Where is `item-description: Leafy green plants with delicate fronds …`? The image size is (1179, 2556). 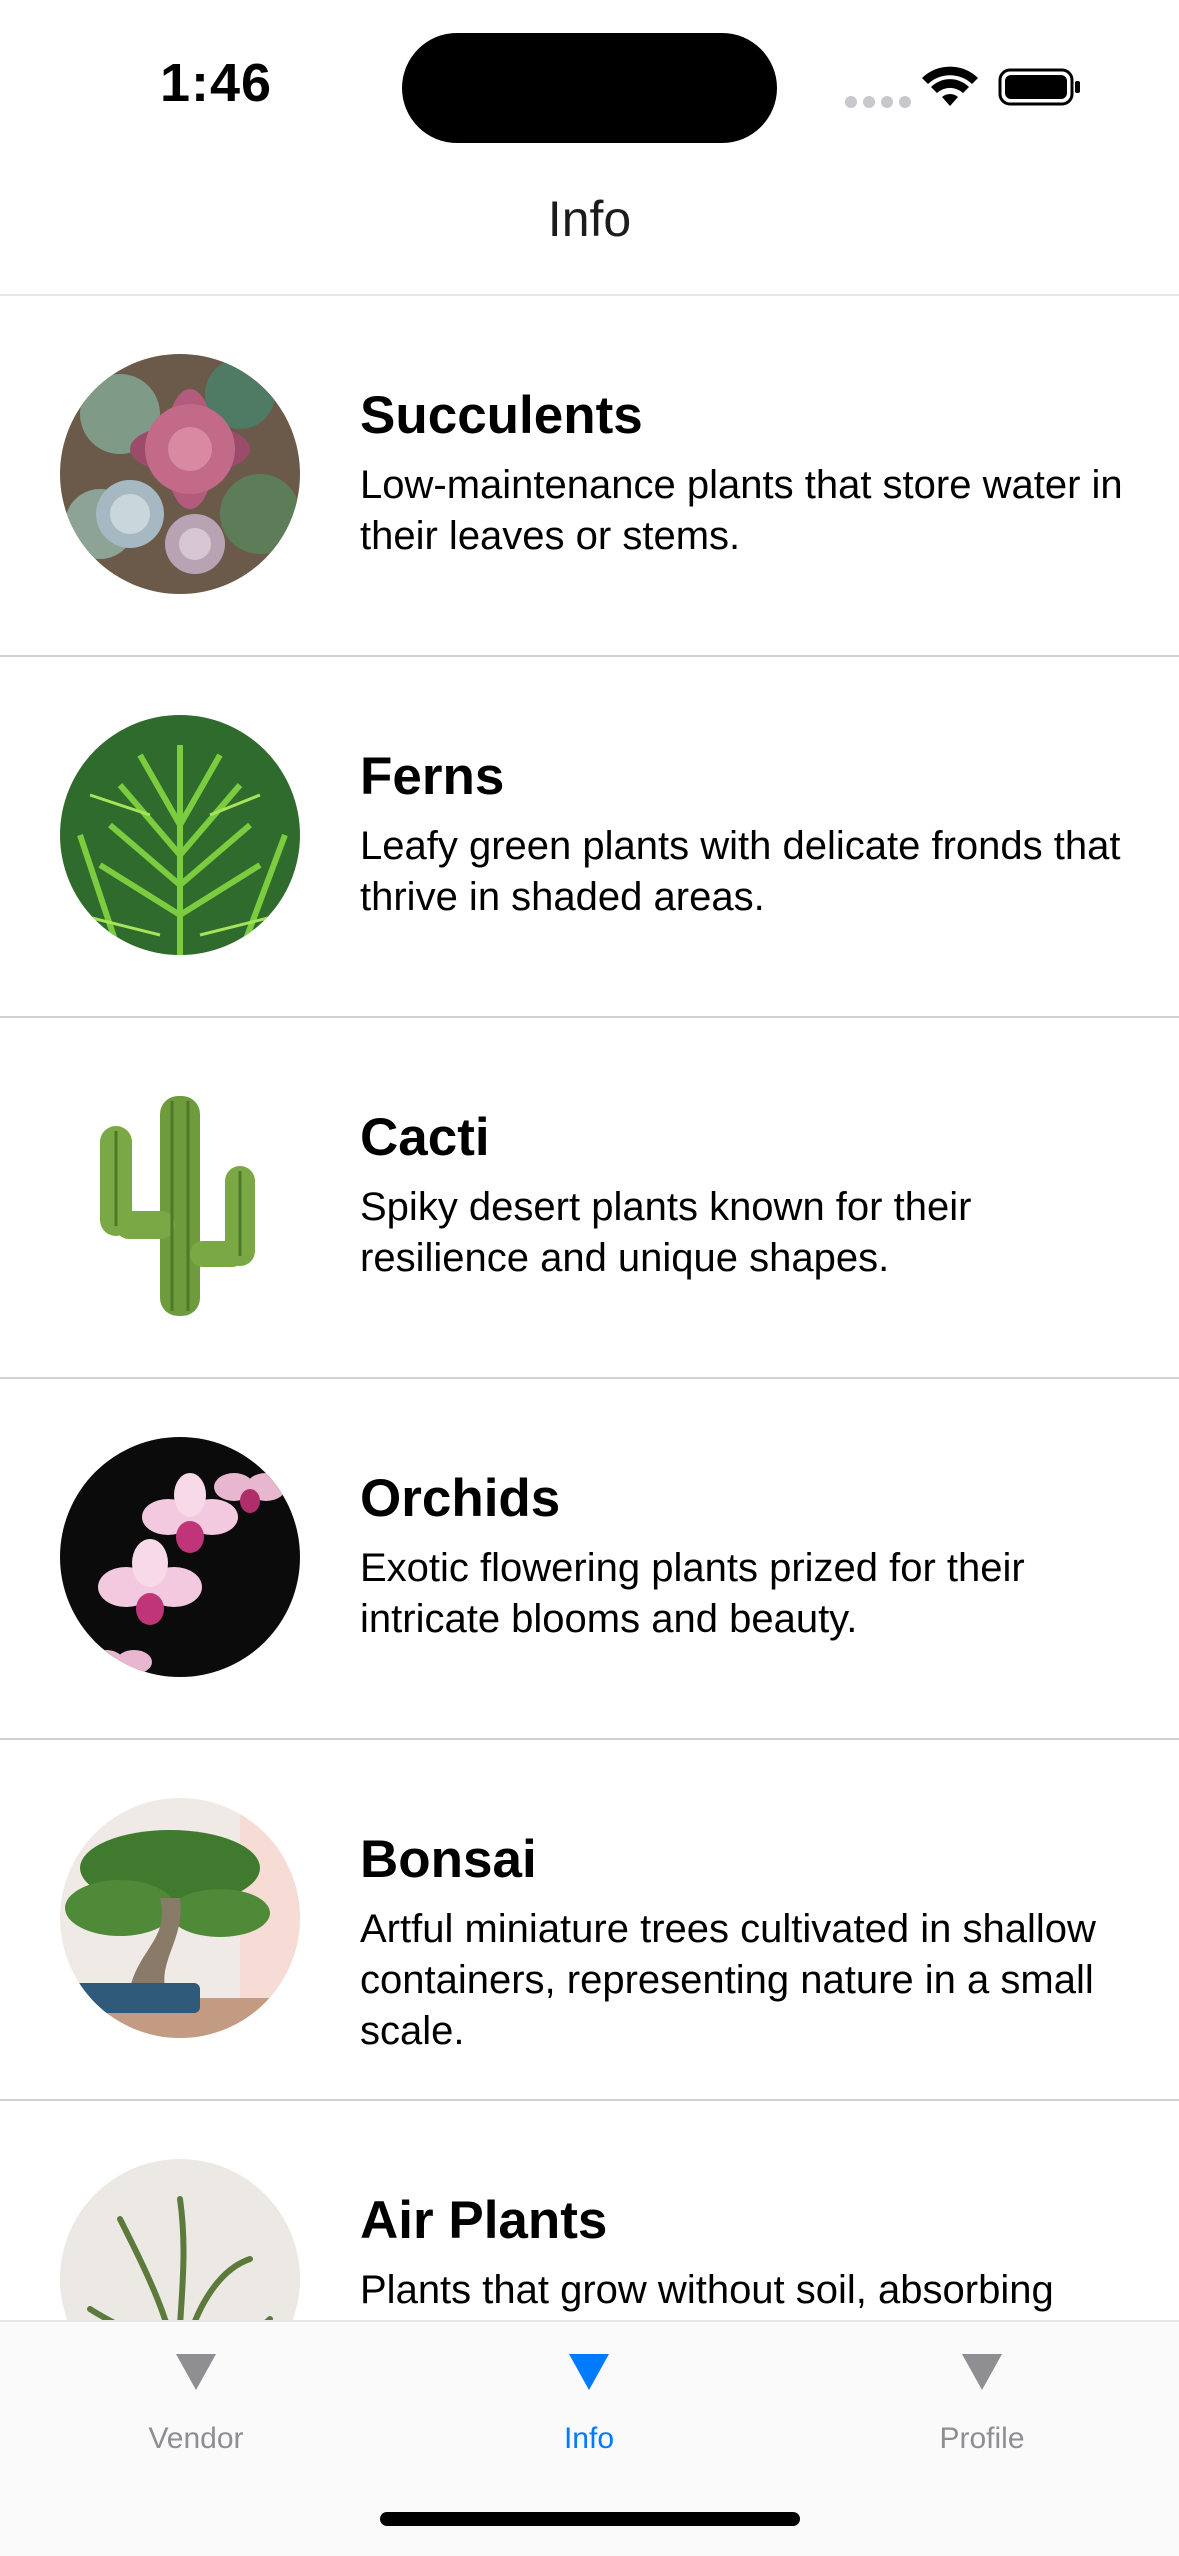
item-description: Leafy green plants with delicate fronds … is located at coordinates (740, 871).